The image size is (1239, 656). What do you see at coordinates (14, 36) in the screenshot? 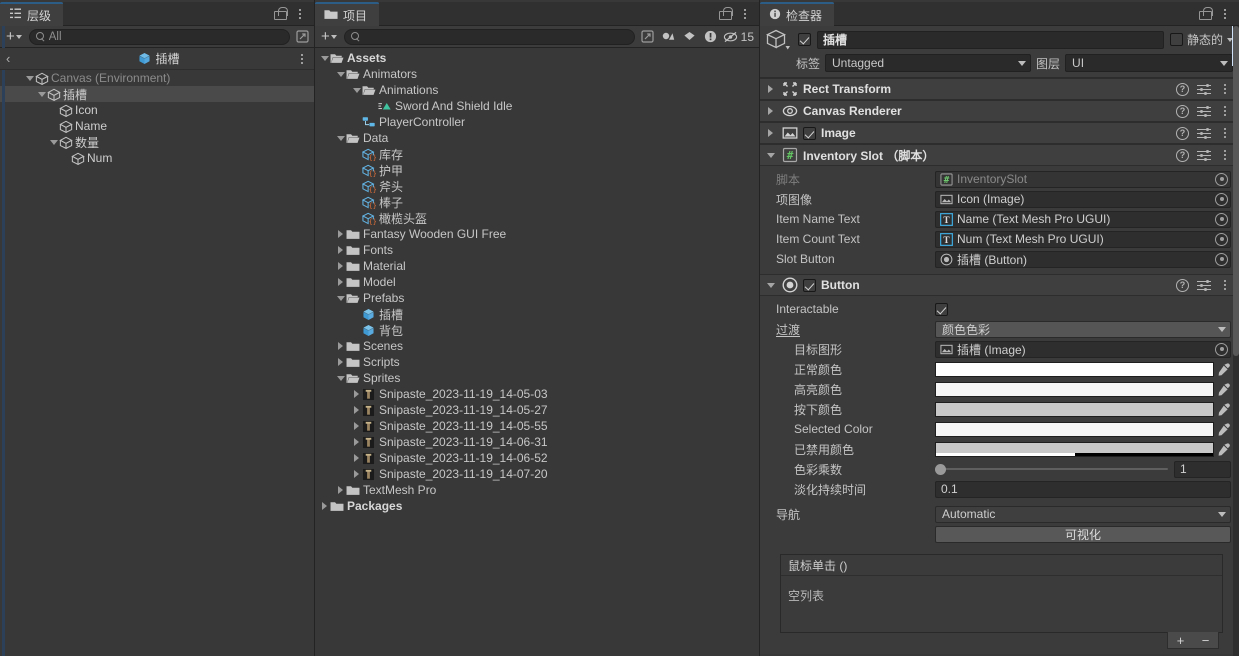
I see `create-object-button: +` at bounding box center [14, 36].